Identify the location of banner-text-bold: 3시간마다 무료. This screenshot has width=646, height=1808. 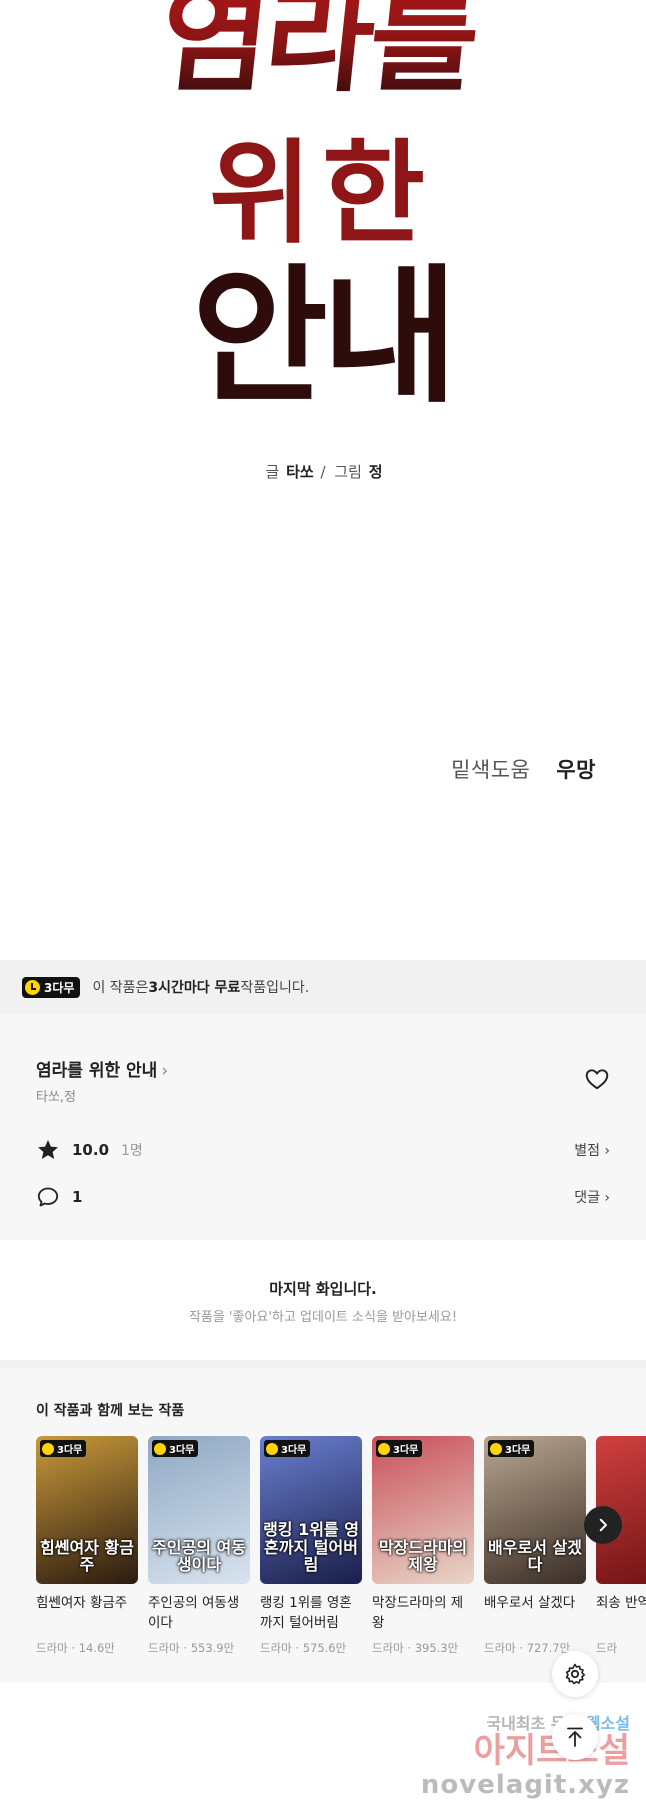
(194, 988).